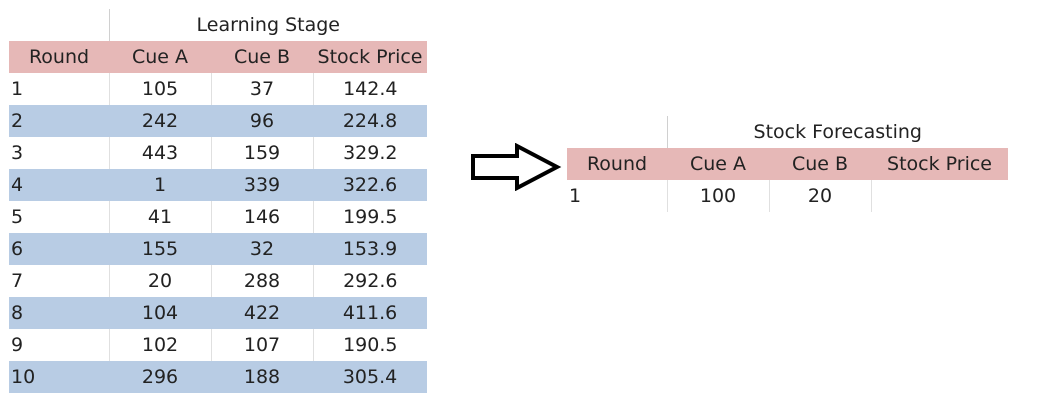 This screenshot has height=412, width=1046. What do you see at coordinates (59, 121) in the screenshot?
I see `cell-round: 2` at bounding box center [59, 121].